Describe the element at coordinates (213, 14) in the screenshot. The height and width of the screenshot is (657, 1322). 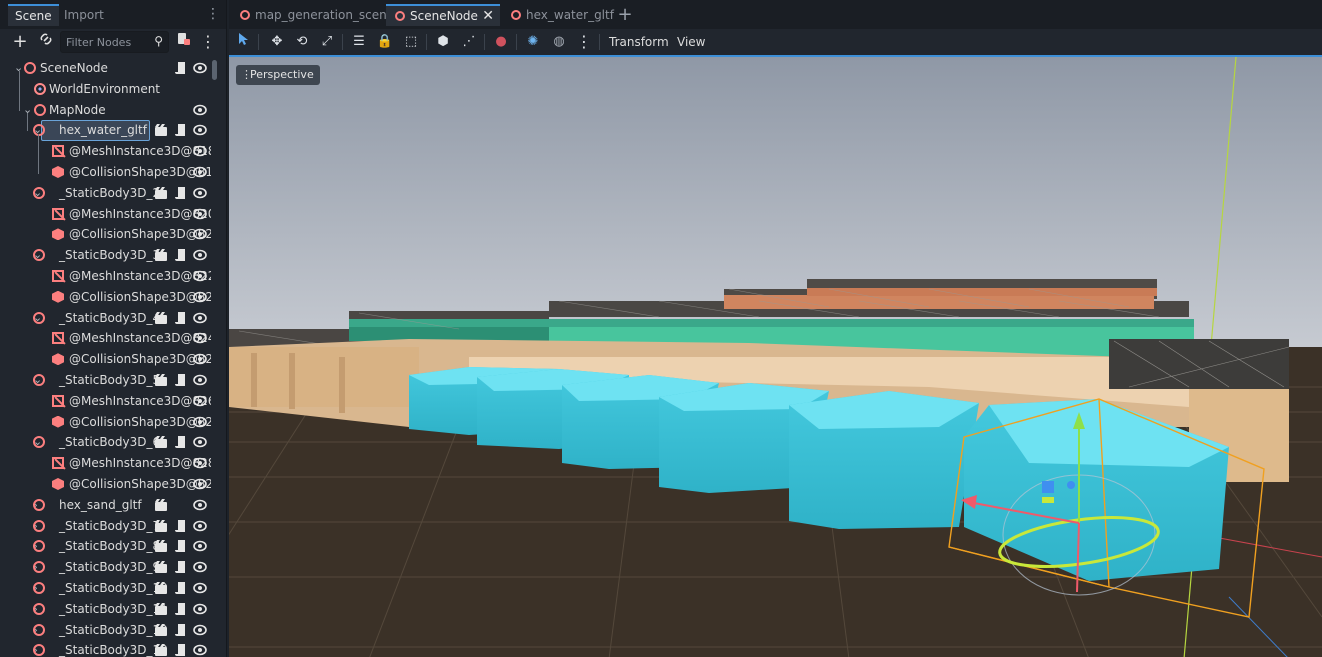
I see `dock-menu-icon: ⋮` at that location.